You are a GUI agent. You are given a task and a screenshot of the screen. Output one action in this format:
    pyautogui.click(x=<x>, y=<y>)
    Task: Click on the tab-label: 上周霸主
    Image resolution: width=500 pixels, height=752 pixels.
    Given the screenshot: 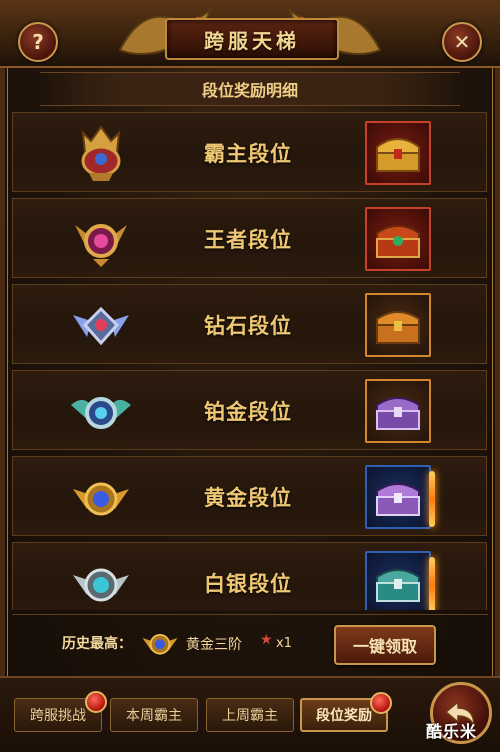 What is the action you would take?
    pyautogui.click(x=250, y=716)
    